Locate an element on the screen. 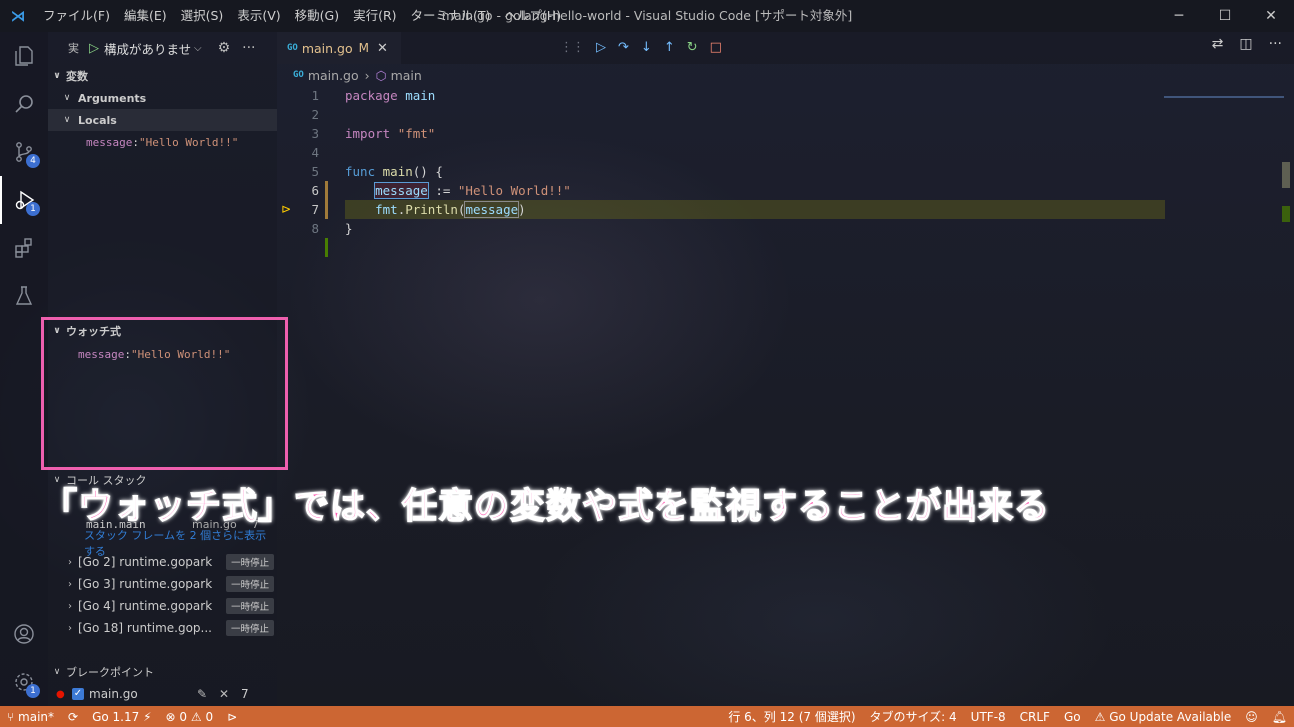 This screenshot has height=727, width=1294. menu-file: ファイル(F) is located at coordinates (76, 16).